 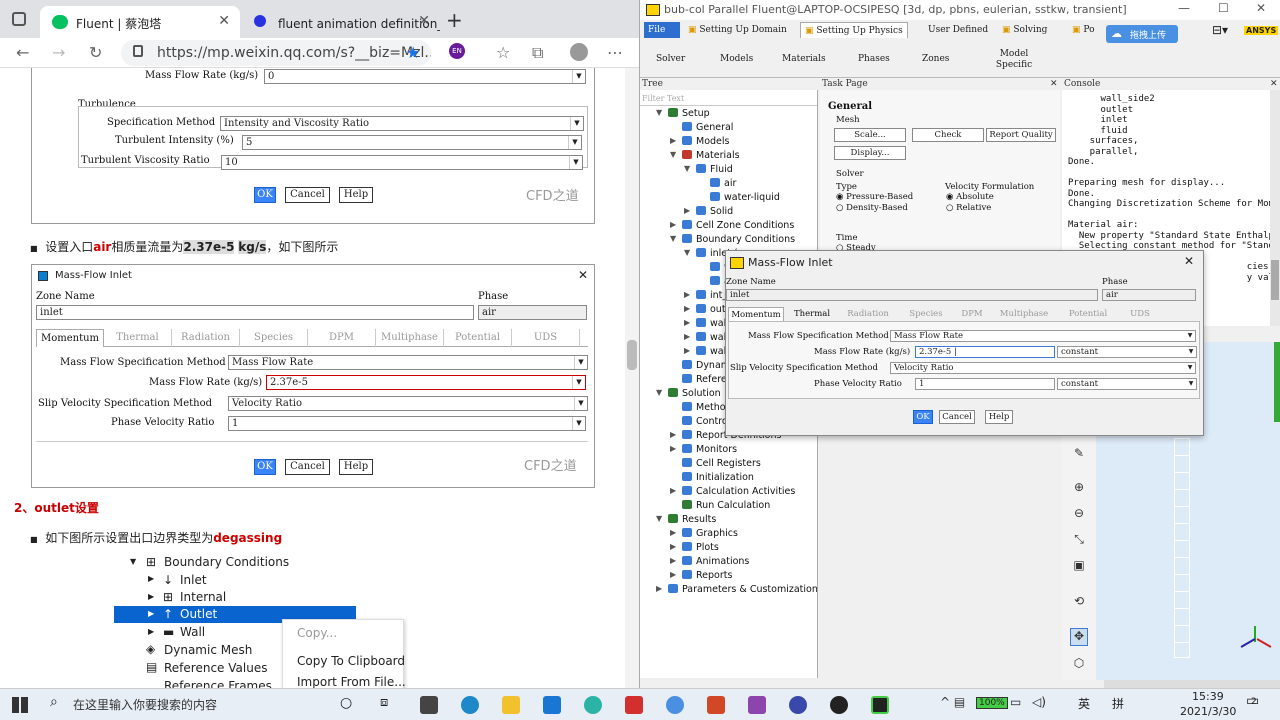 What do you see at coordinates (923, 417) in the screenshot?
I see `ok-button: OK` at bounding box center [923, 417].